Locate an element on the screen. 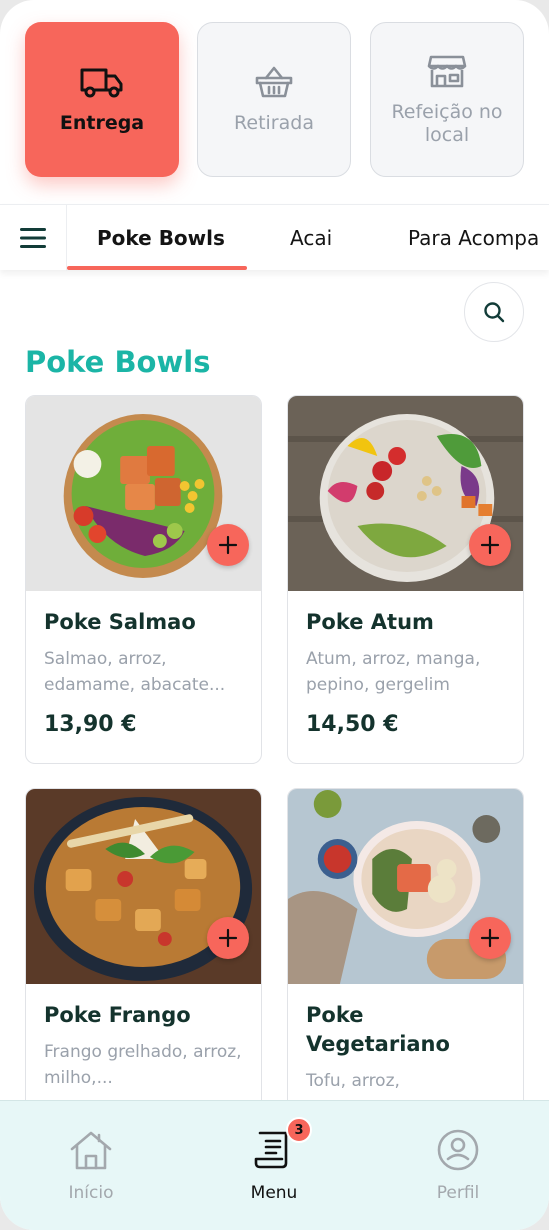  search-icon is located at coordinates (494, 312).